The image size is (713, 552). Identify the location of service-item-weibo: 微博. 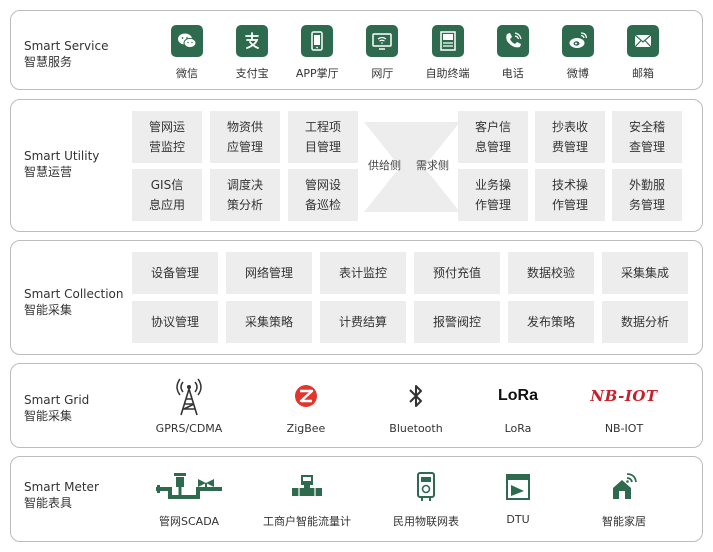
(578, 53).